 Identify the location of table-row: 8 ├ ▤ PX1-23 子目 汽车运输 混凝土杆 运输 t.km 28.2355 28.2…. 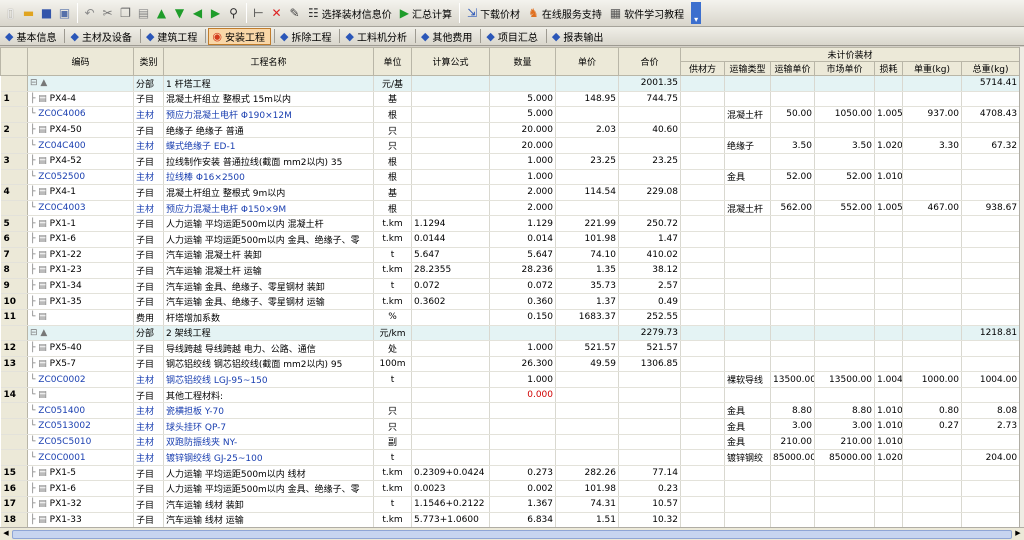
(509, 270).